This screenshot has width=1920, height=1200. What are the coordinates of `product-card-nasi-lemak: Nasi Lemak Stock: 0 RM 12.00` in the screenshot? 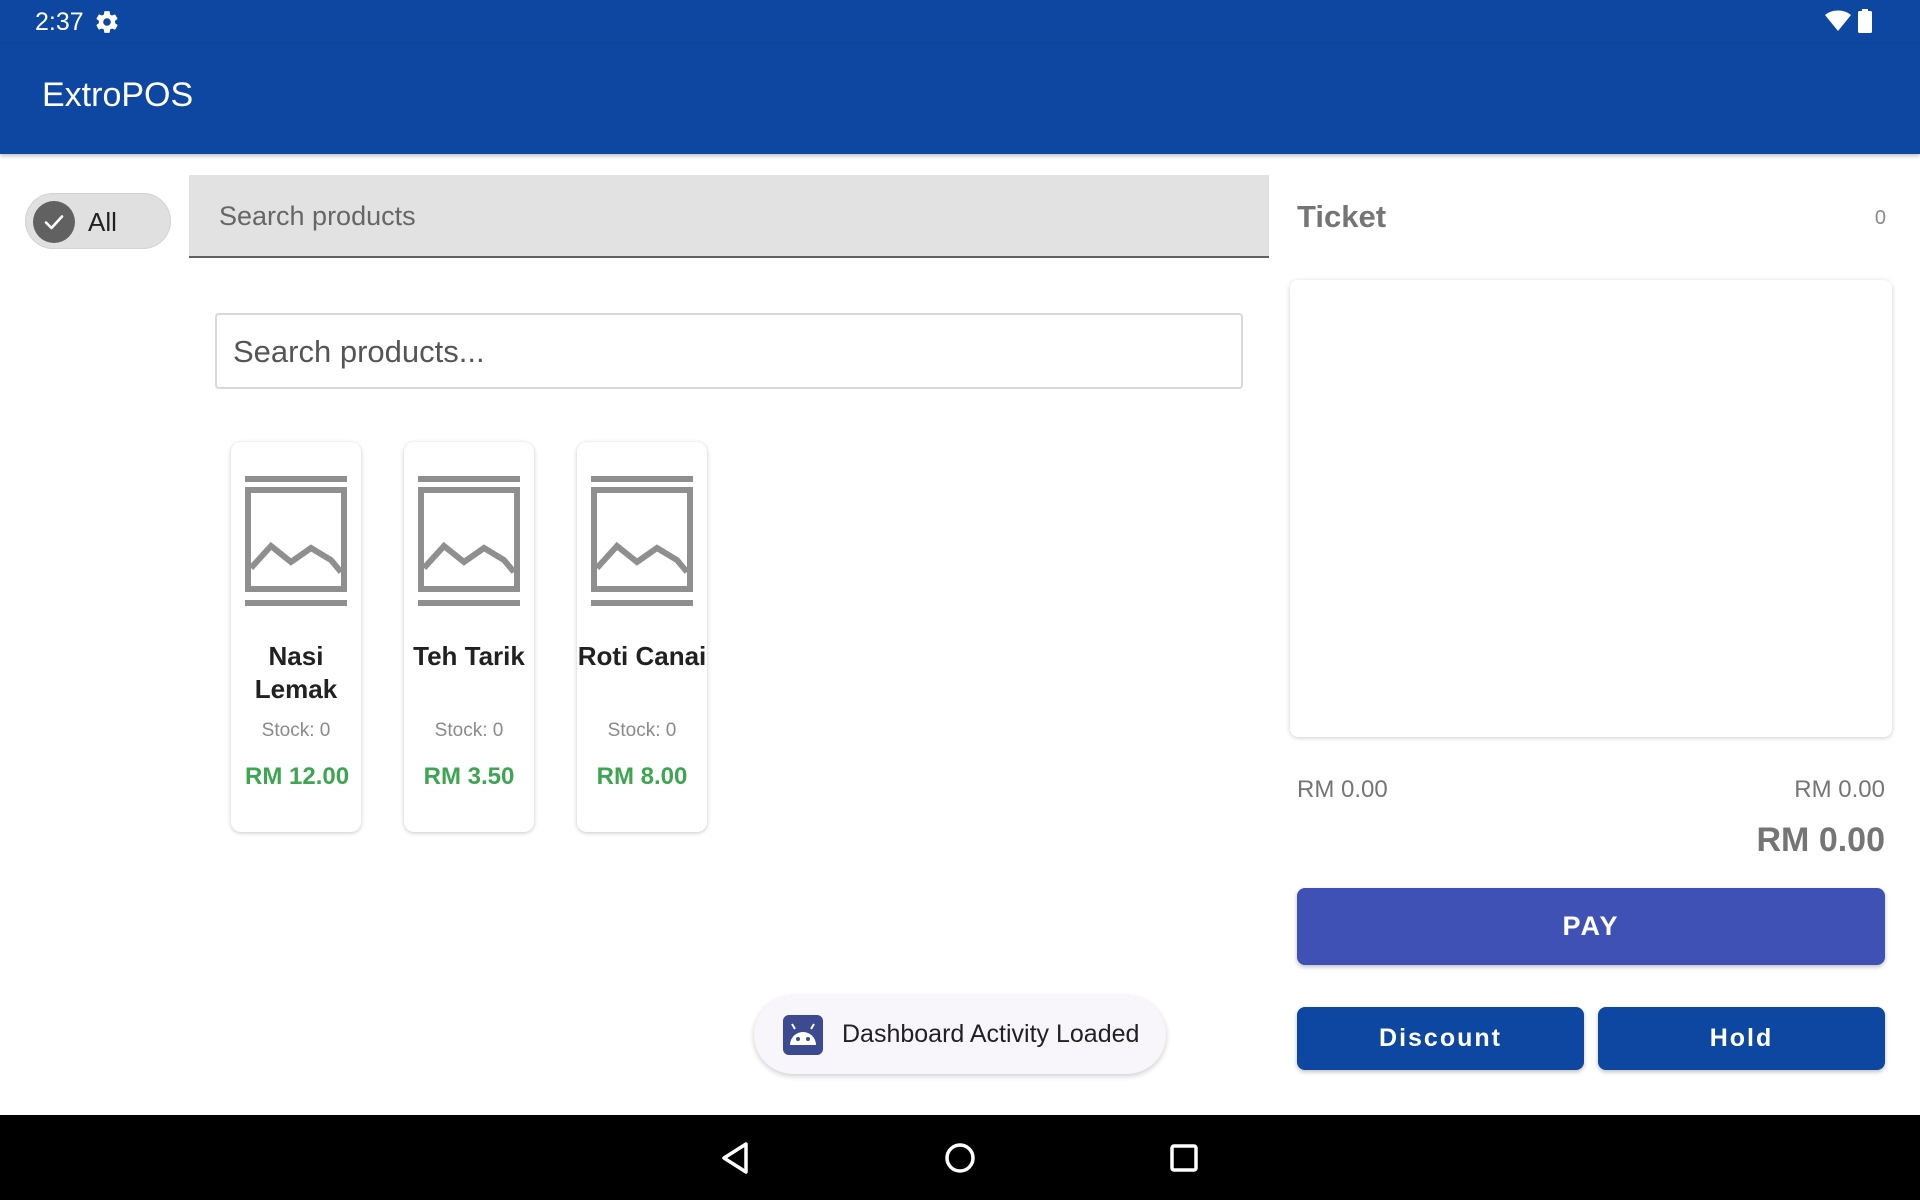 It's located at (296, 637).